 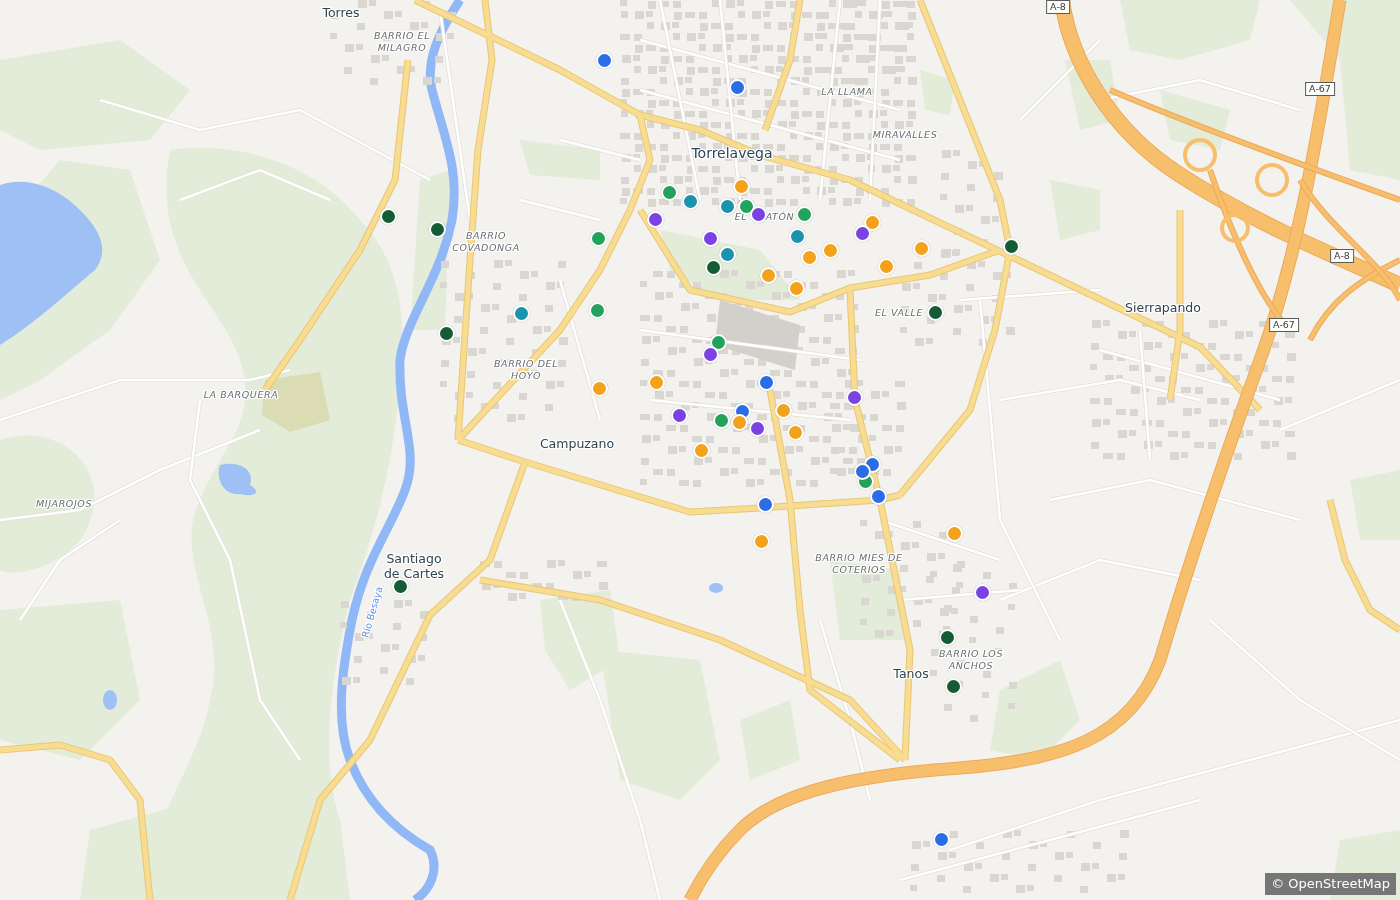 What do you see at coordinates (911, 673) in the screenshot?
I see `place-label: Tanos` at bounding box center [911, 673].